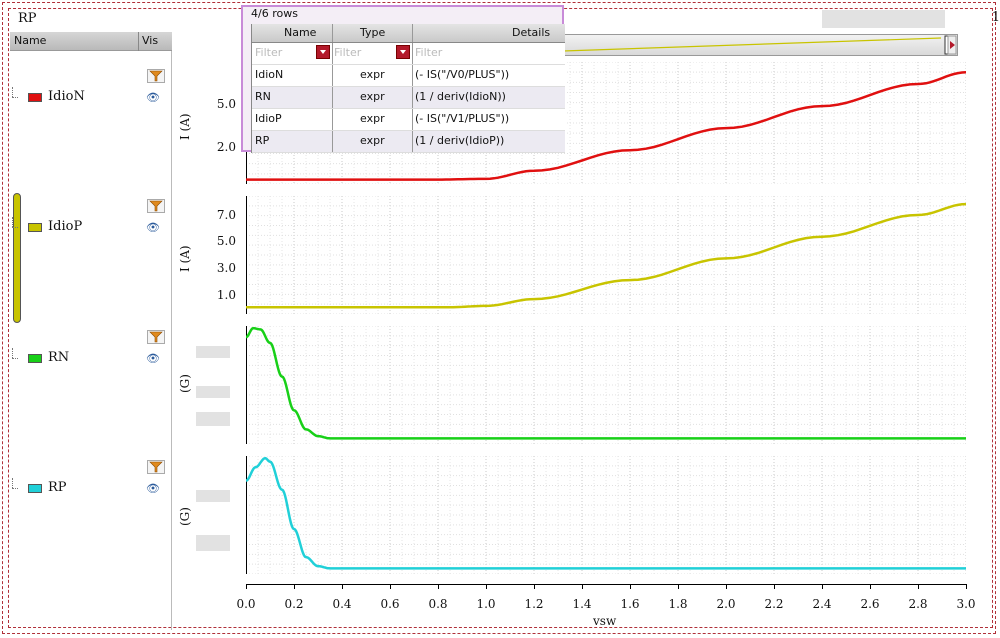 The width and height of the screenshot is (1000, 638). Describe the element at coordinates (428, 52) in the screenshot. I see `details-filter-input: Filter` at that location.